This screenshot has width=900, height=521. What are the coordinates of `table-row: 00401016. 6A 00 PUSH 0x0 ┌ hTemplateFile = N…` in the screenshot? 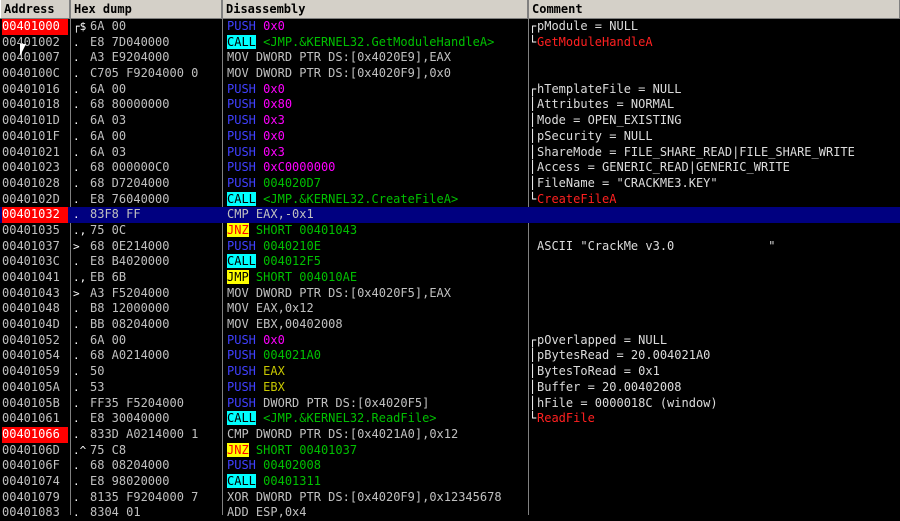 It's located at (450, 90).